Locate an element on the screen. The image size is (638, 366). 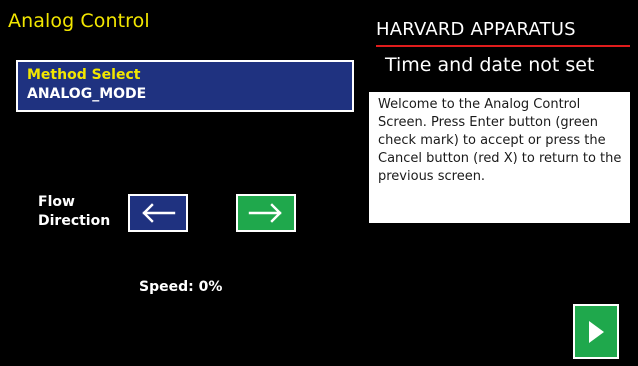
page-title: Analog Control is located at coordinates (79, 21).